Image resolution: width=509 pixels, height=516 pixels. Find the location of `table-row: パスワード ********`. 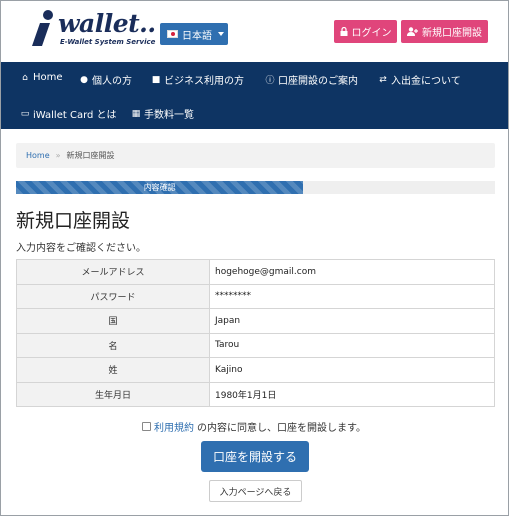

table-row: パスワード ******** is located at coordinates (255, 296).